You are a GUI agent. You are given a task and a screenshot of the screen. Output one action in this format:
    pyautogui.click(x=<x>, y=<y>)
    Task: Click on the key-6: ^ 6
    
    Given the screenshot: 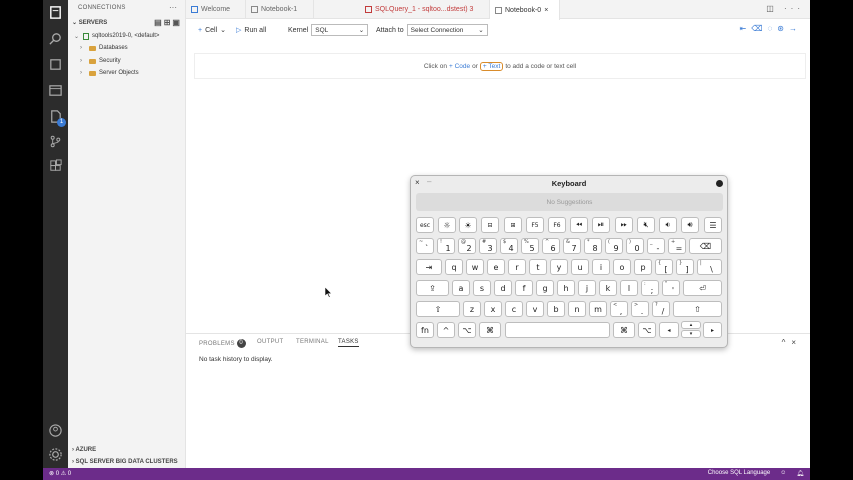 What is the action you would take?
    pyautogui.click(x=551, y=246)
    